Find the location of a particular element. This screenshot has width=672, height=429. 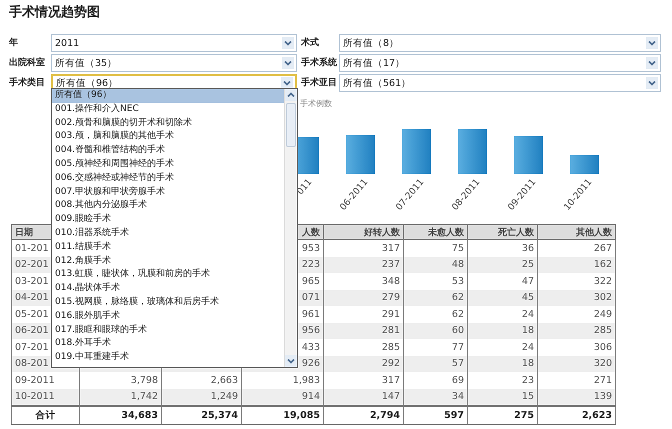

filter-select: 所有值（561） is located at coordinates (500, 83).